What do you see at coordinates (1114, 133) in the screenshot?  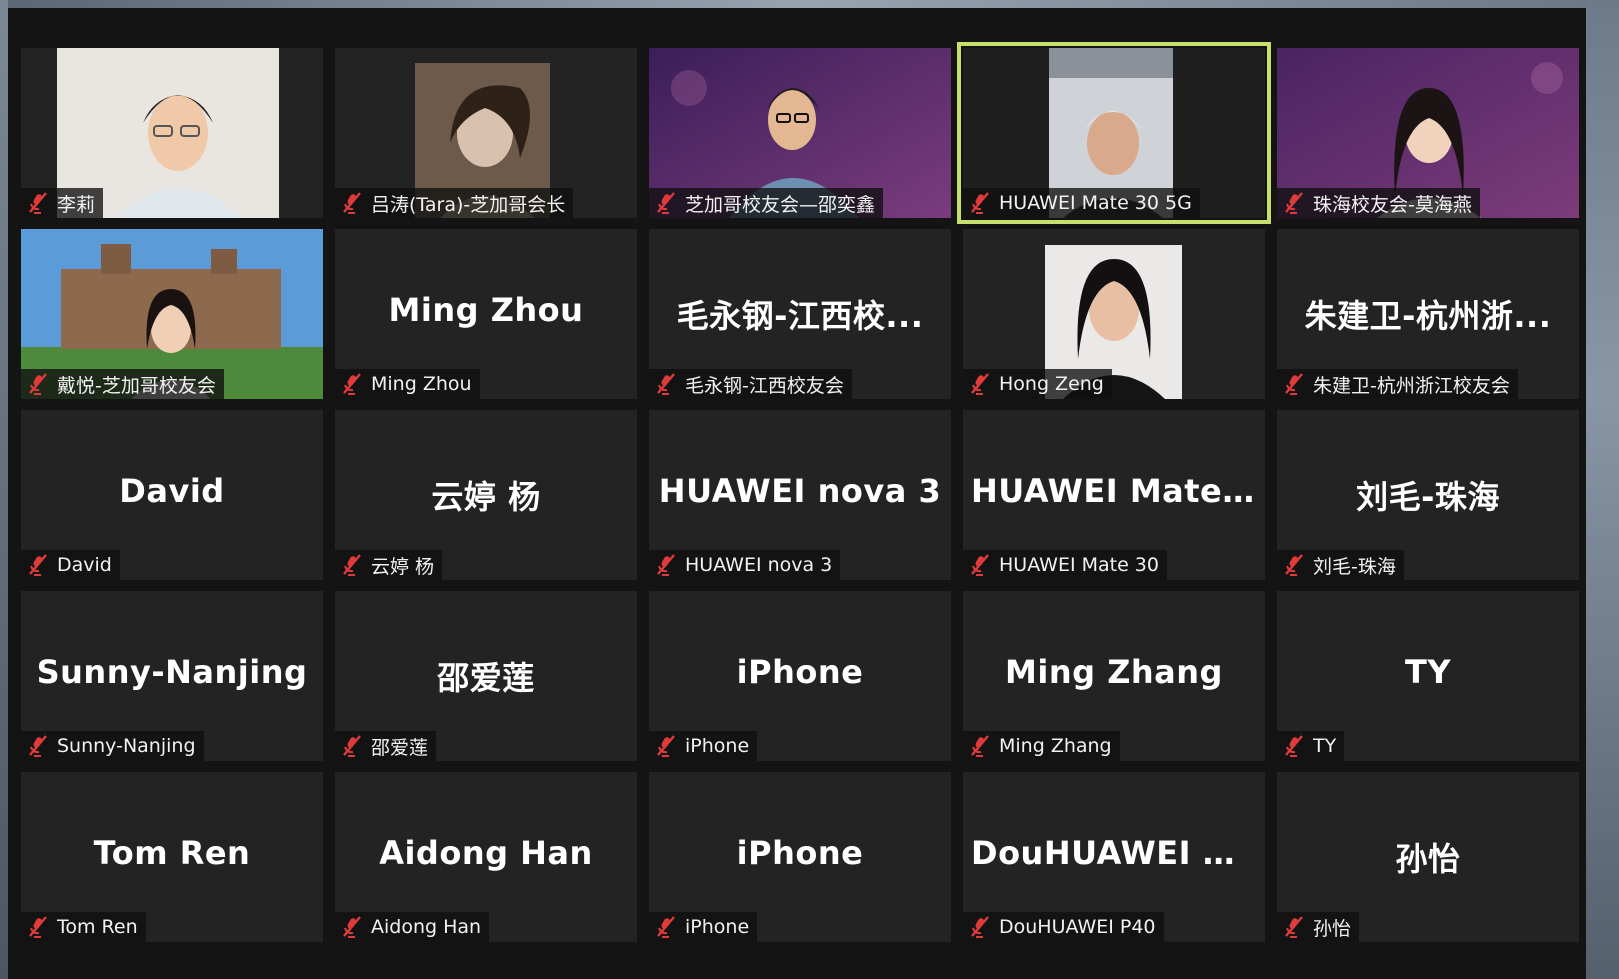 I see `participant-tile: HUAWEI Mate 30 5G` at bounding box center [1114, 133].